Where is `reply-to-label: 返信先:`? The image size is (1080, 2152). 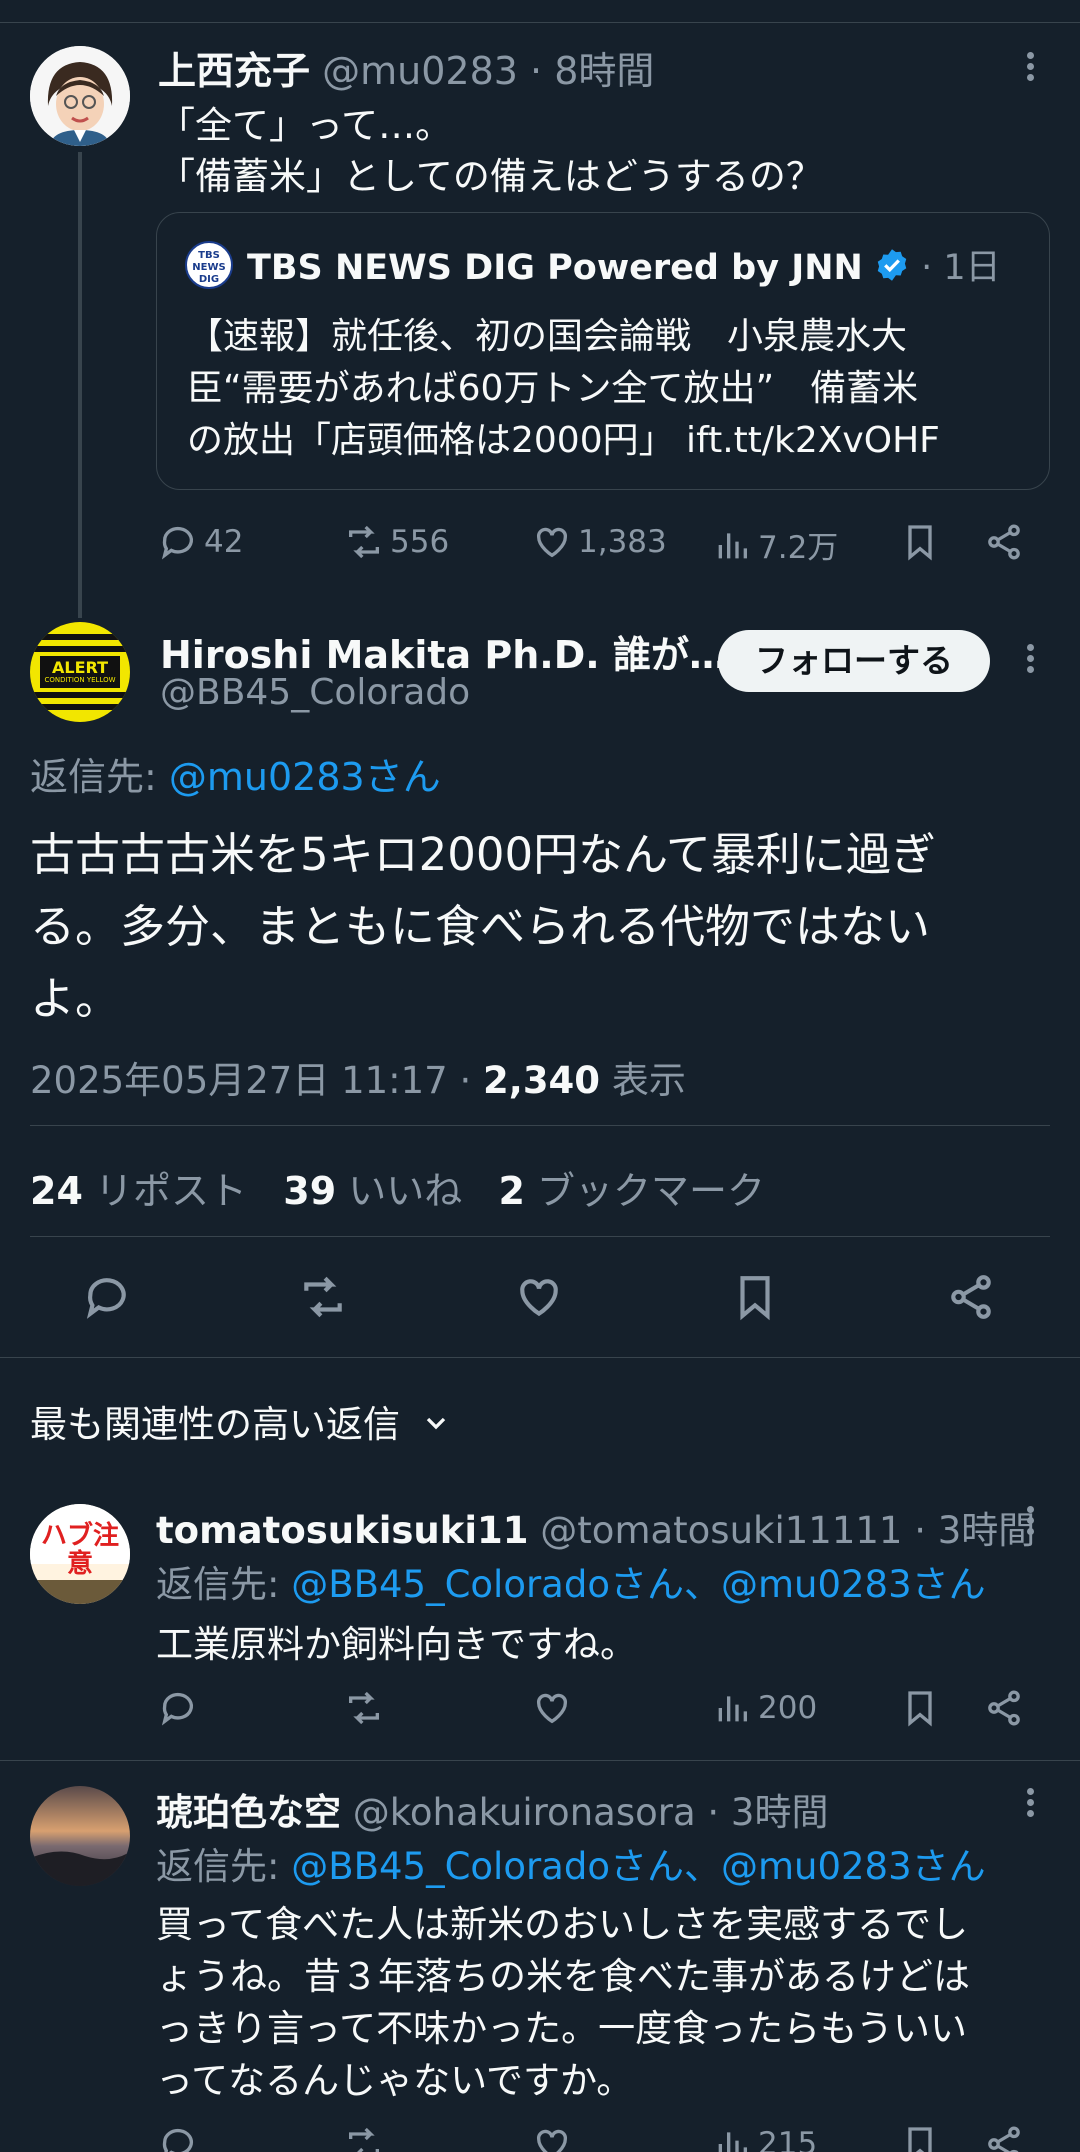 reply-to-label: 返信先: is located at coordinates (218, 1866).